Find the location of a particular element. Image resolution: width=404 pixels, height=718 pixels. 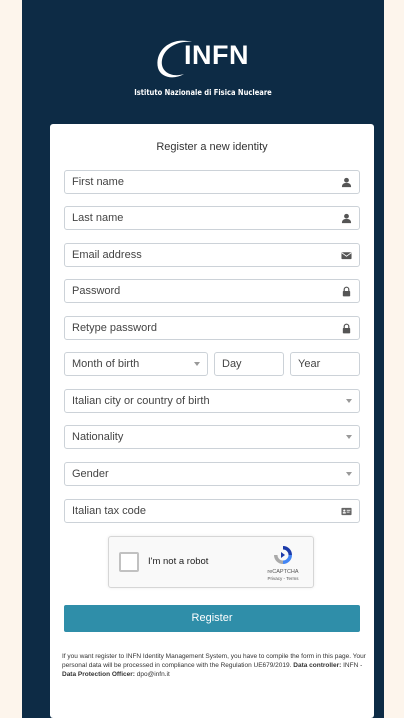

day-field: Day is located at coordinates (249, 364).